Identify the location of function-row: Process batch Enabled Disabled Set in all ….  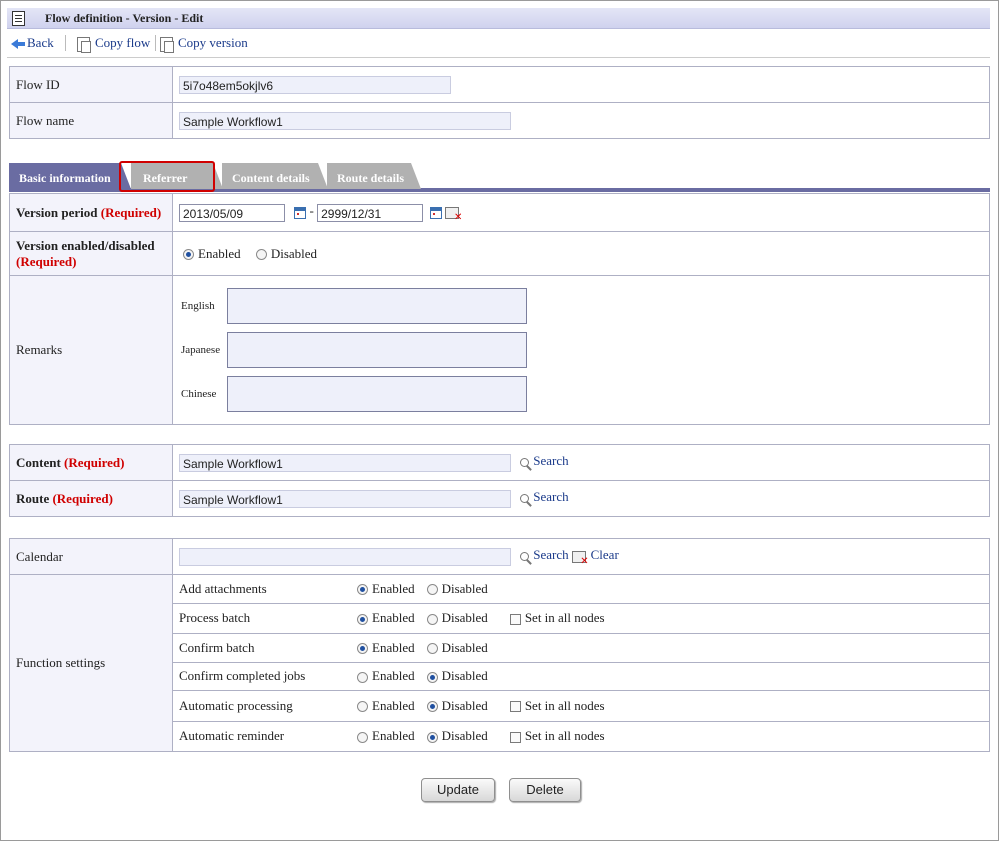
(581, 618).